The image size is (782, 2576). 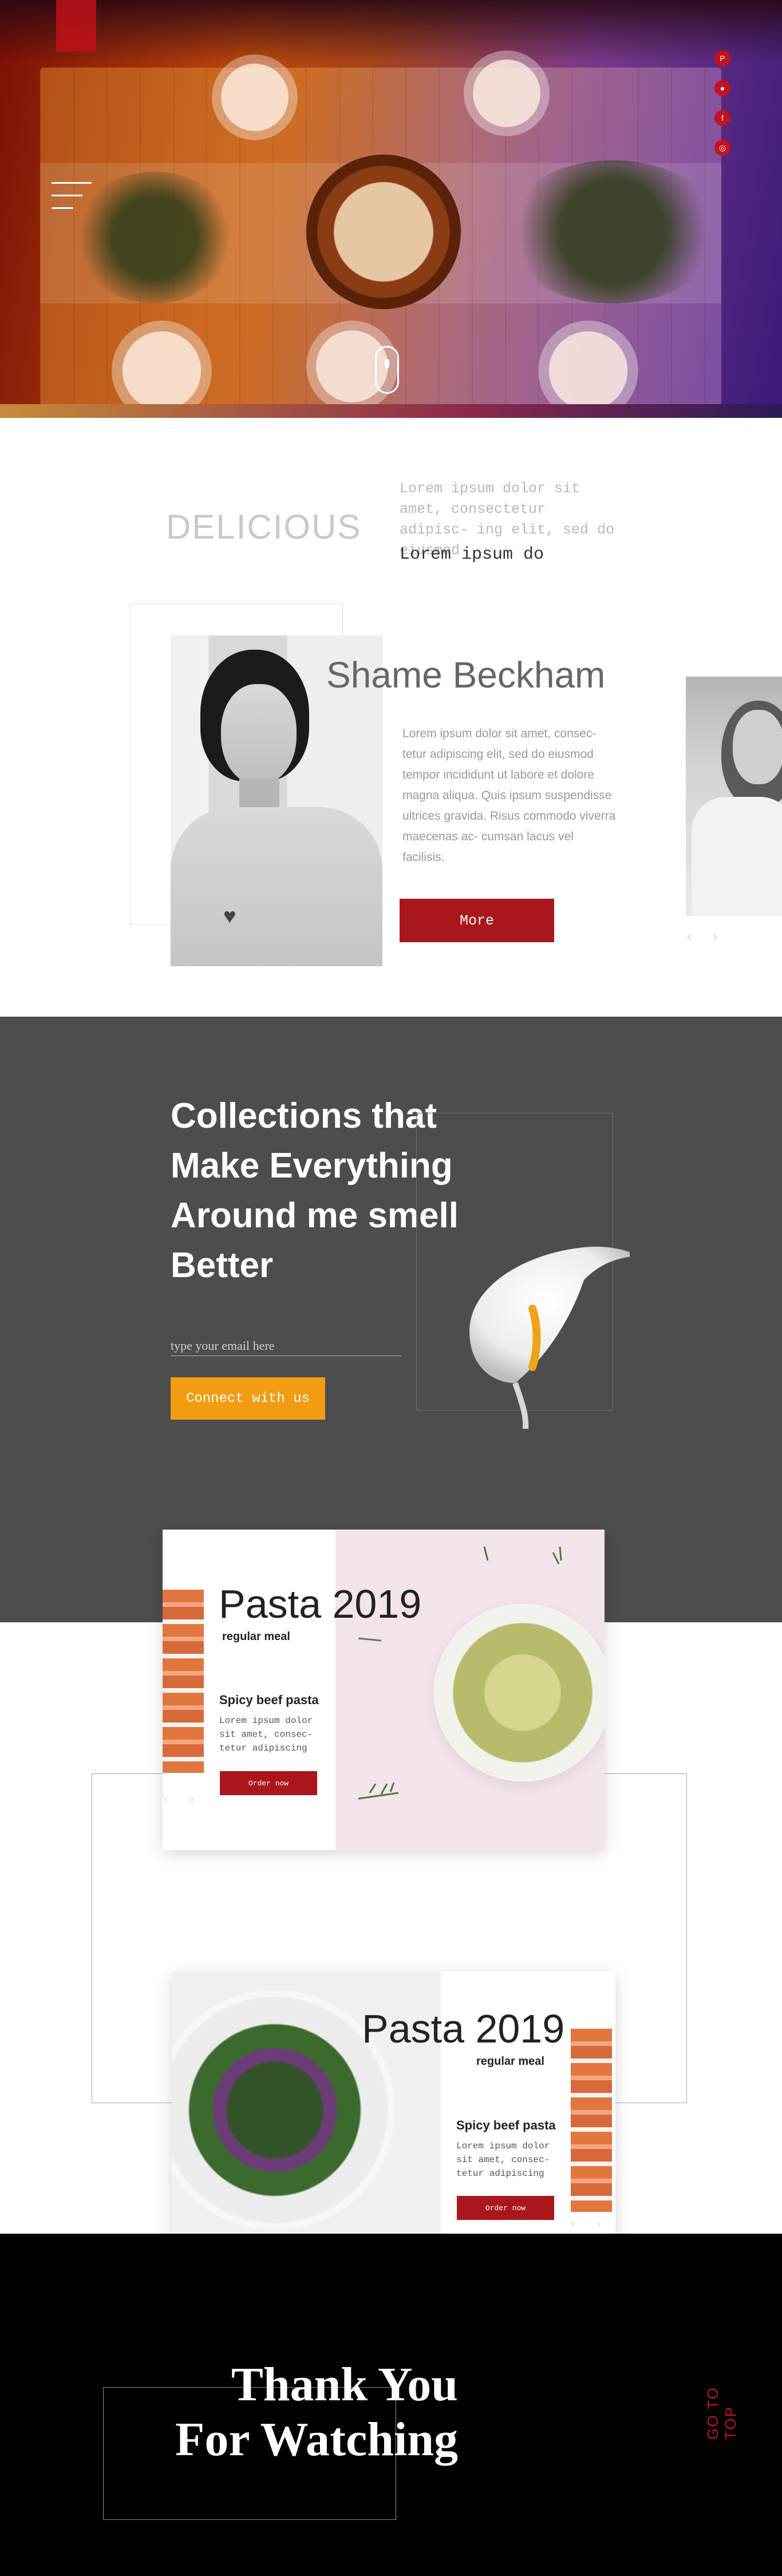 I want to click on instagram-icon: ◎, so click(x=722, y=148).